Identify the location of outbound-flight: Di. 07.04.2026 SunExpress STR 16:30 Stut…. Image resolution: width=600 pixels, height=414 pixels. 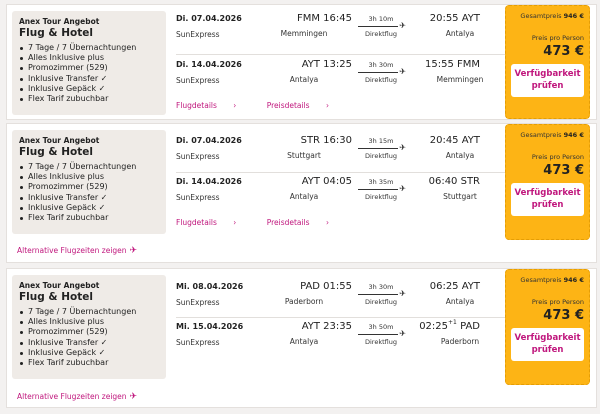
(341, 153).